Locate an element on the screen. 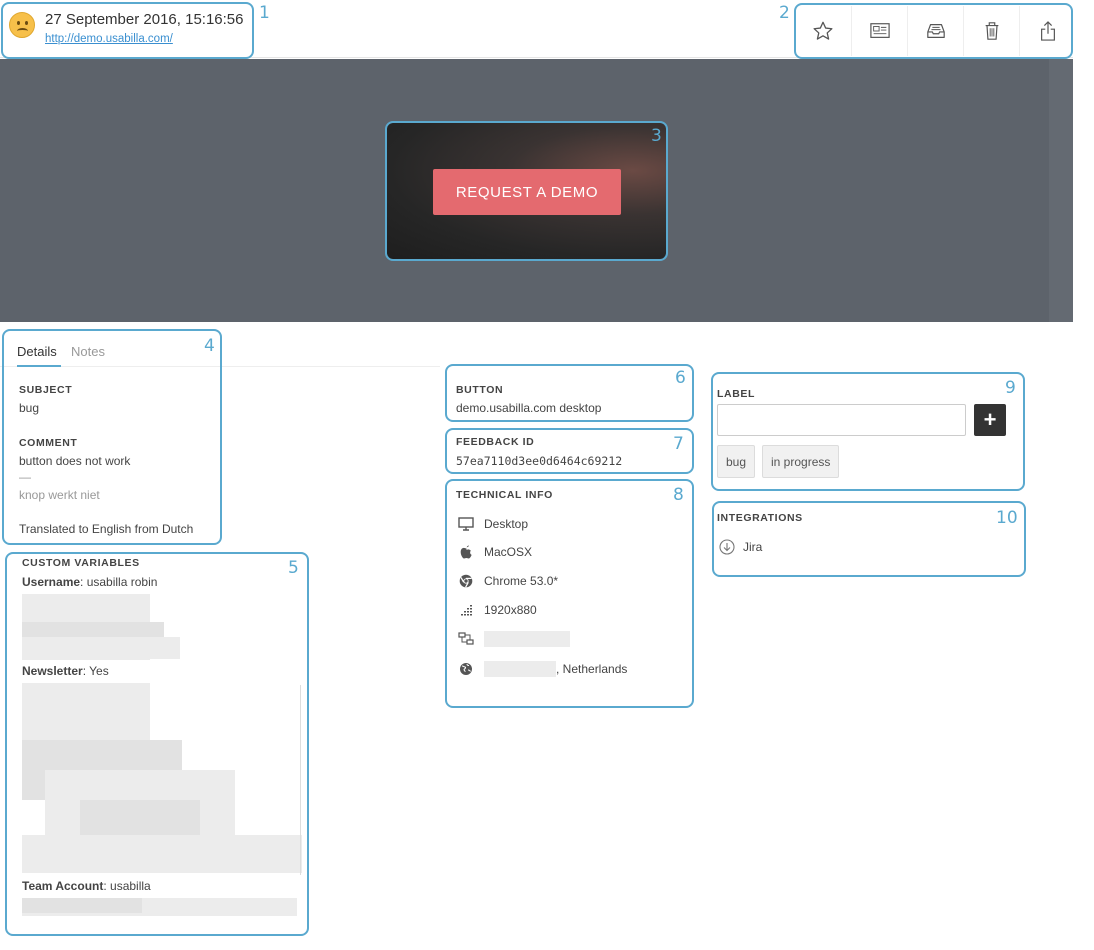 This screenshot has width=1094, height=950. callout-number: 2 is located at coordinates (784, 13).